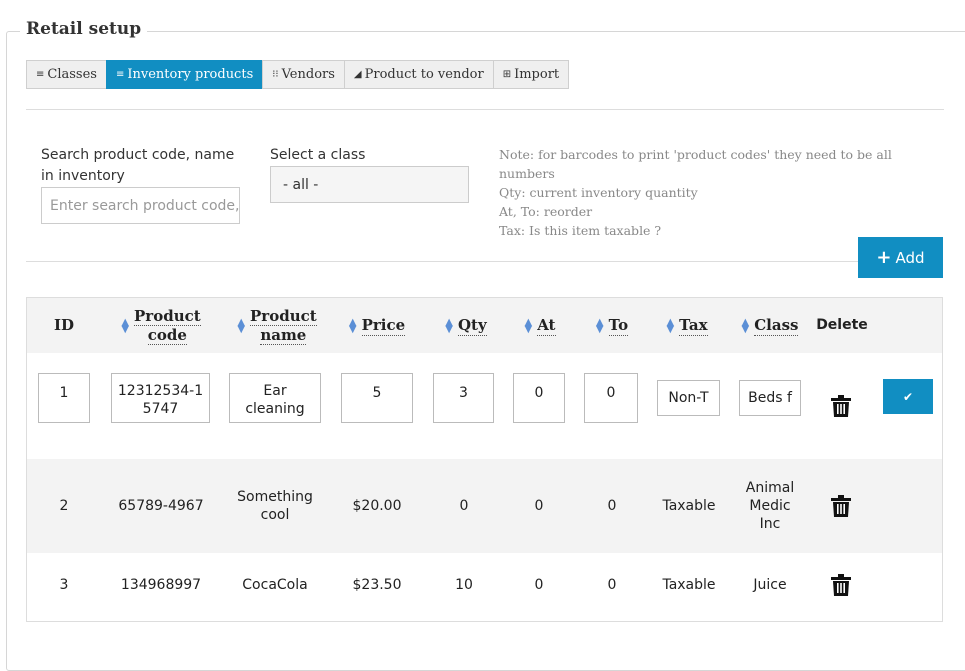 The height and width of the screenshot is (671, 965). I want to click on cell-price: $23.50, so click(377, 585).